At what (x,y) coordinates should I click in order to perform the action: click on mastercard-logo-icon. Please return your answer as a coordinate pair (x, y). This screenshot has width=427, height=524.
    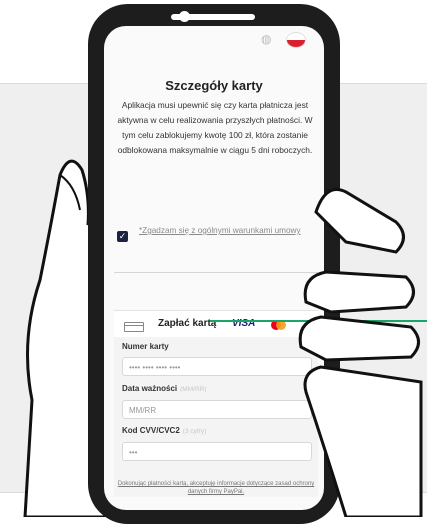
    Looking at the image, I should click on (278, 325).